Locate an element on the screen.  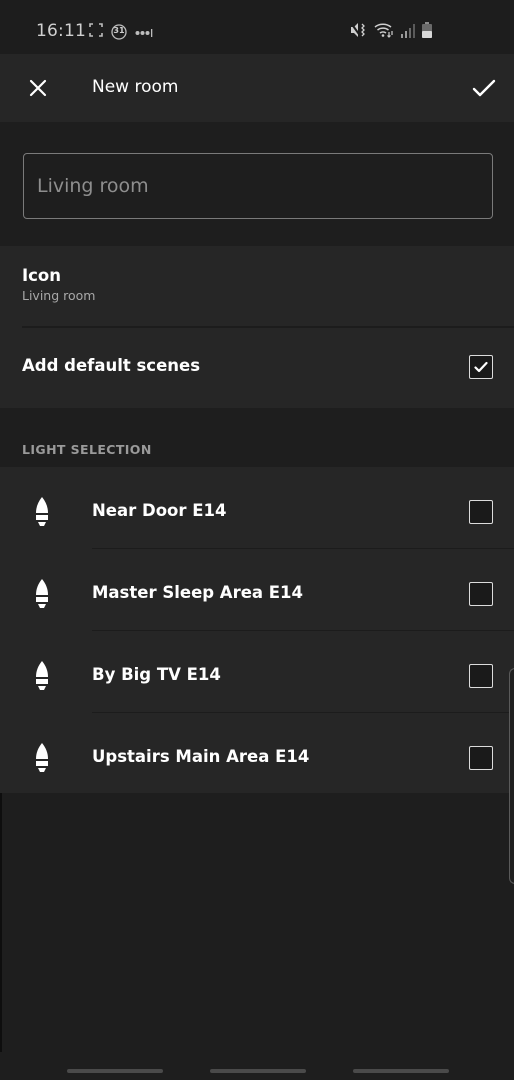
status-bar: 16:11 31 is located at coordinates (257, 27).